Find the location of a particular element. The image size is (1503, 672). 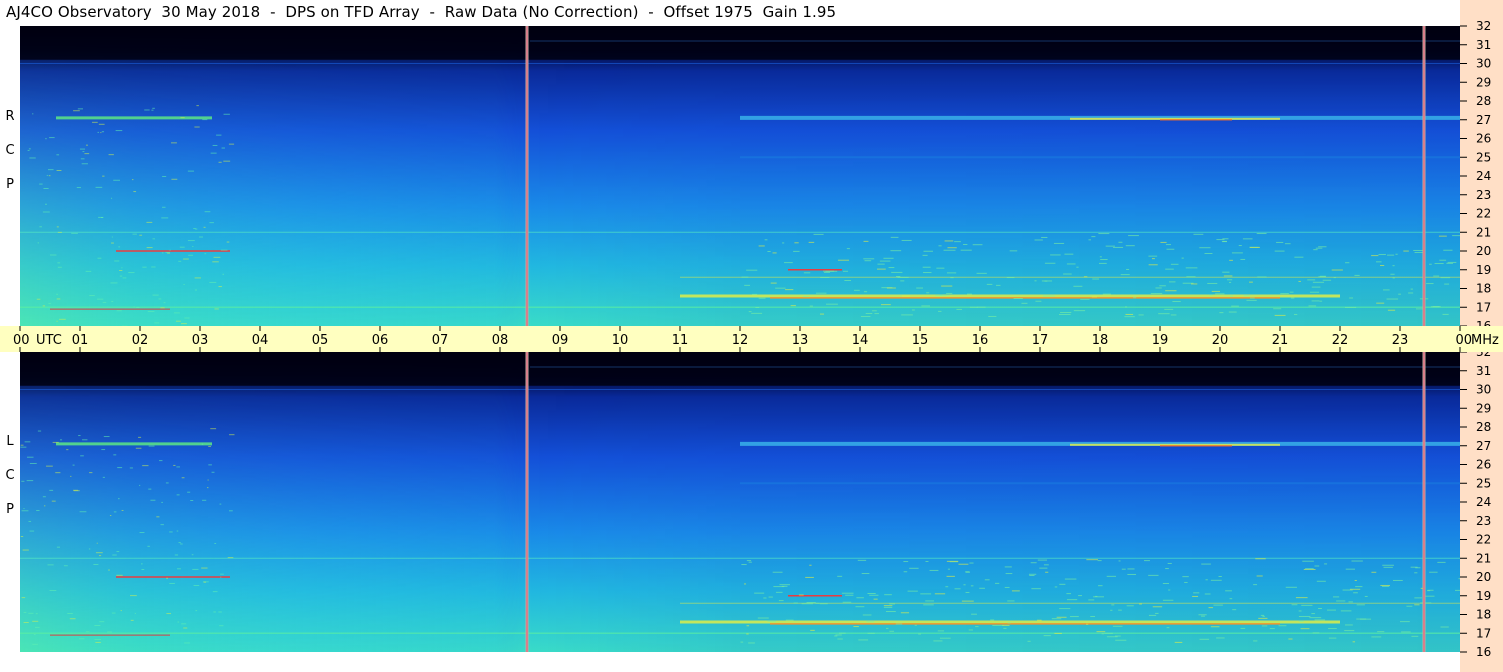

frequency-tick-label: 26 is located at coordinates (1483, 139).